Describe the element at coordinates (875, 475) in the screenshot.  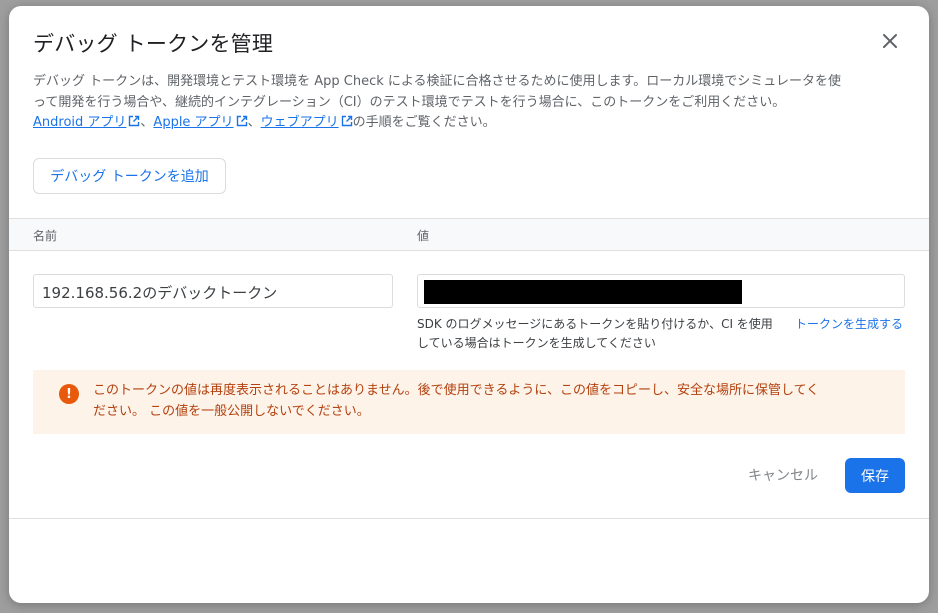
I see `save-button: 保存` at that location.